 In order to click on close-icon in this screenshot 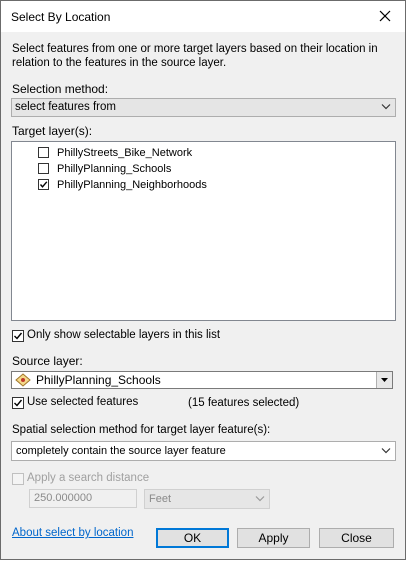, I will do `click(385, 16)`.